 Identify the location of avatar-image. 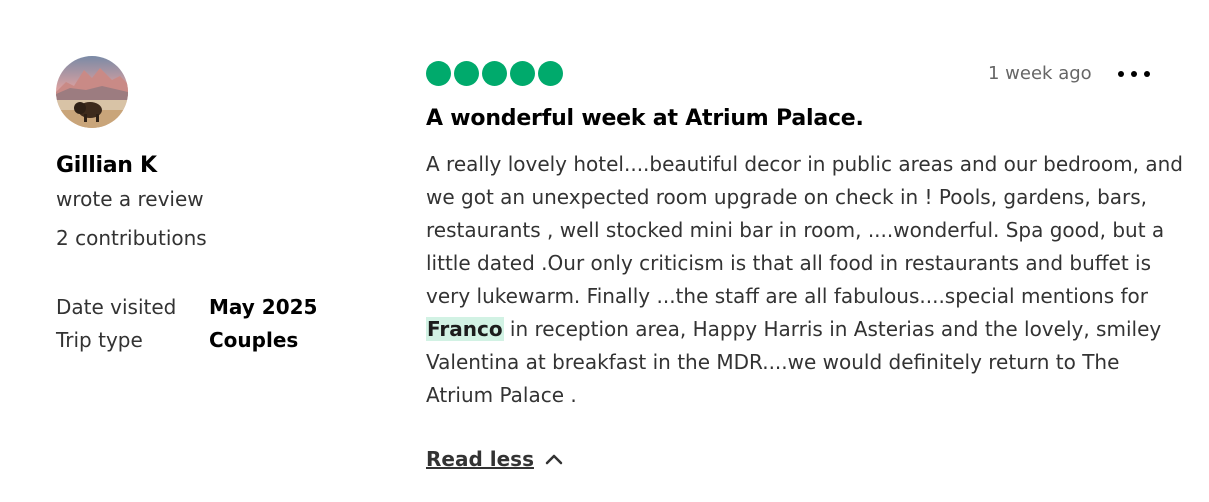
(92, 92).